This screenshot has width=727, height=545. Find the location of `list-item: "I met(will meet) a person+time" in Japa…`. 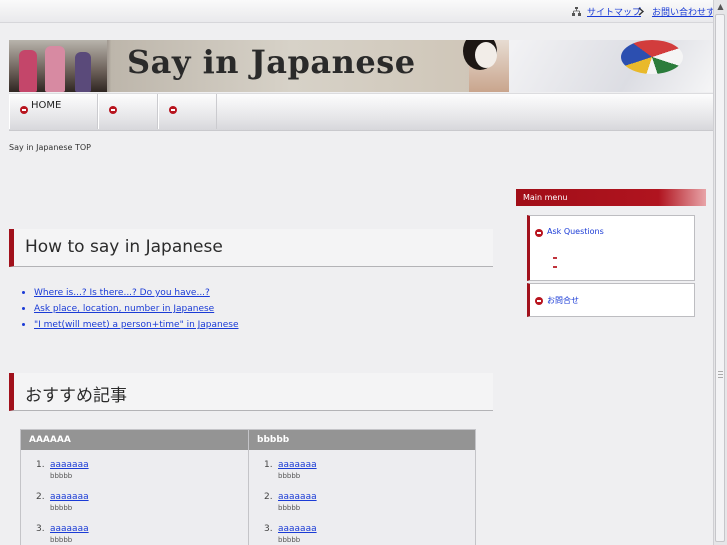

list-item: "I met(will meet) a person+time" in Japa… is located at coordinates (130, 326).